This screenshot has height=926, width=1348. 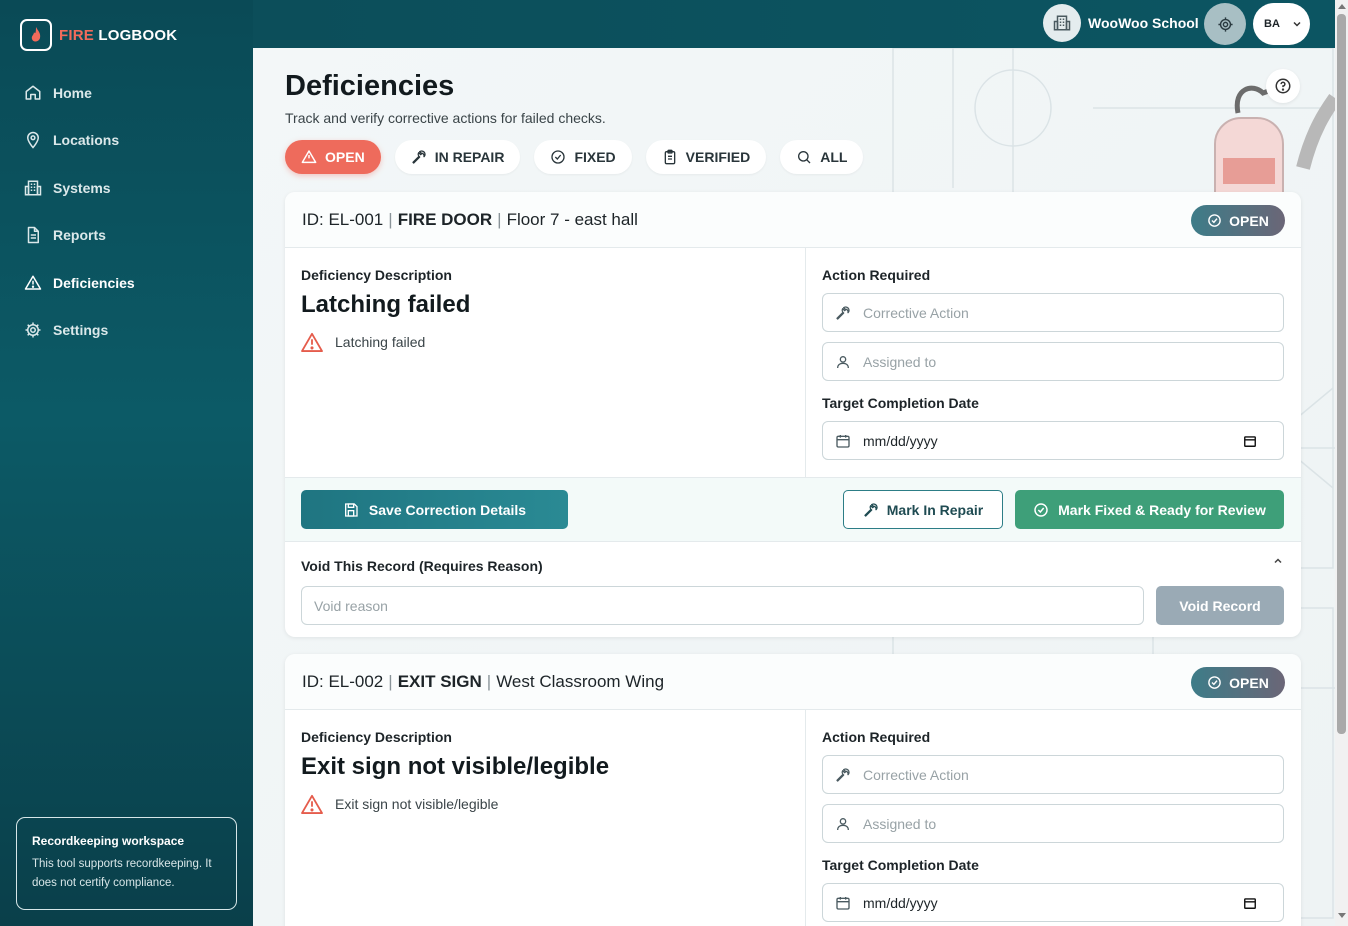 What do you see at coordinates (457, 157) in the screenshot?
I see `tab-in-repair: IN REPAIR` at bounding box center [457, 157].